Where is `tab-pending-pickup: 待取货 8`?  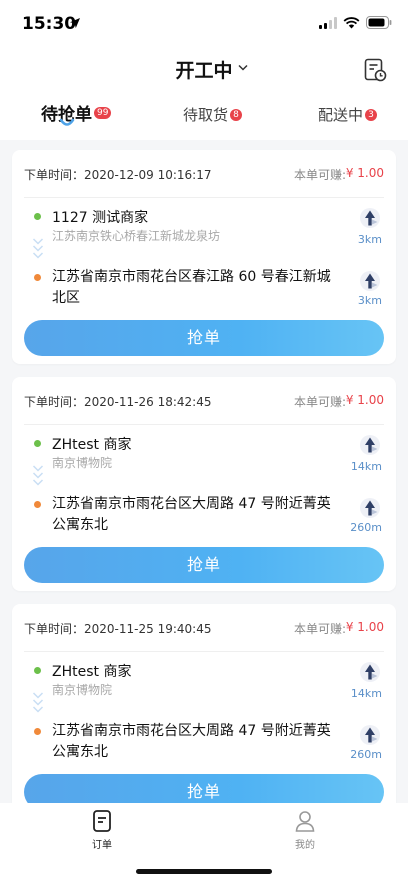 tab-pending-pickup: 待取货 8 is located at coordinates (213, 114).